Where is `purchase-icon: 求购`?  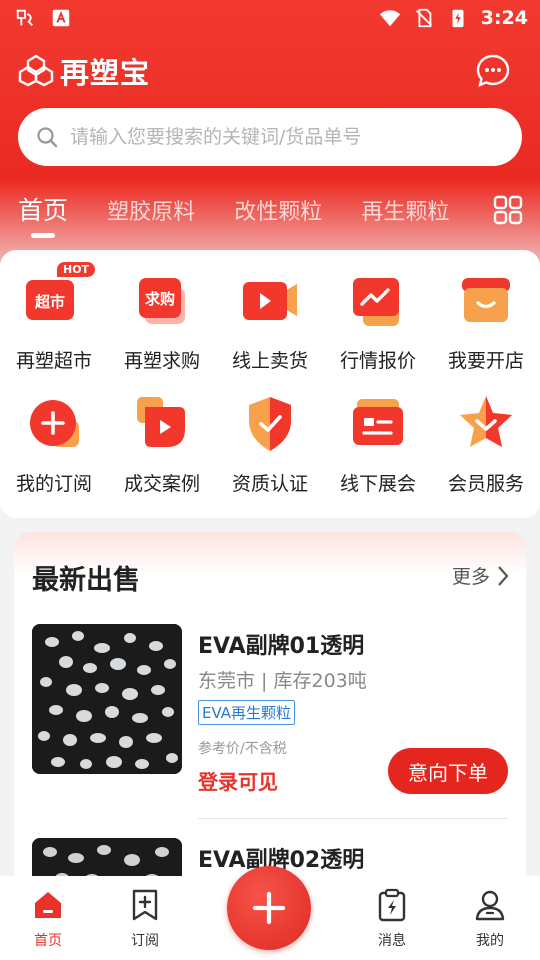 purchase-icon: 求购 is located at coordinates (162, 301).